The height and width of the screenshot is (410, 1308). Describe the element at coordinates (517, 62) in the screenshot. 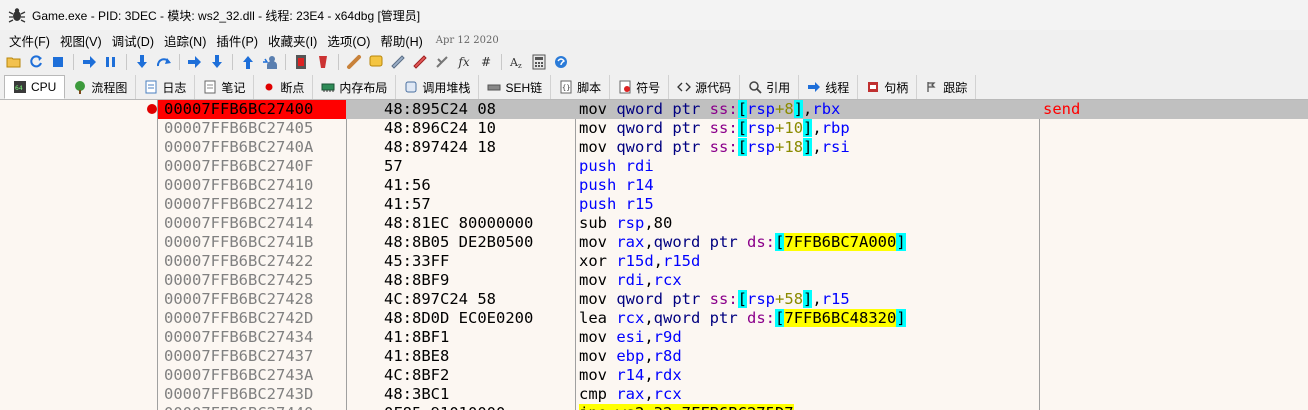

I see `font-icon: Az` at that location.